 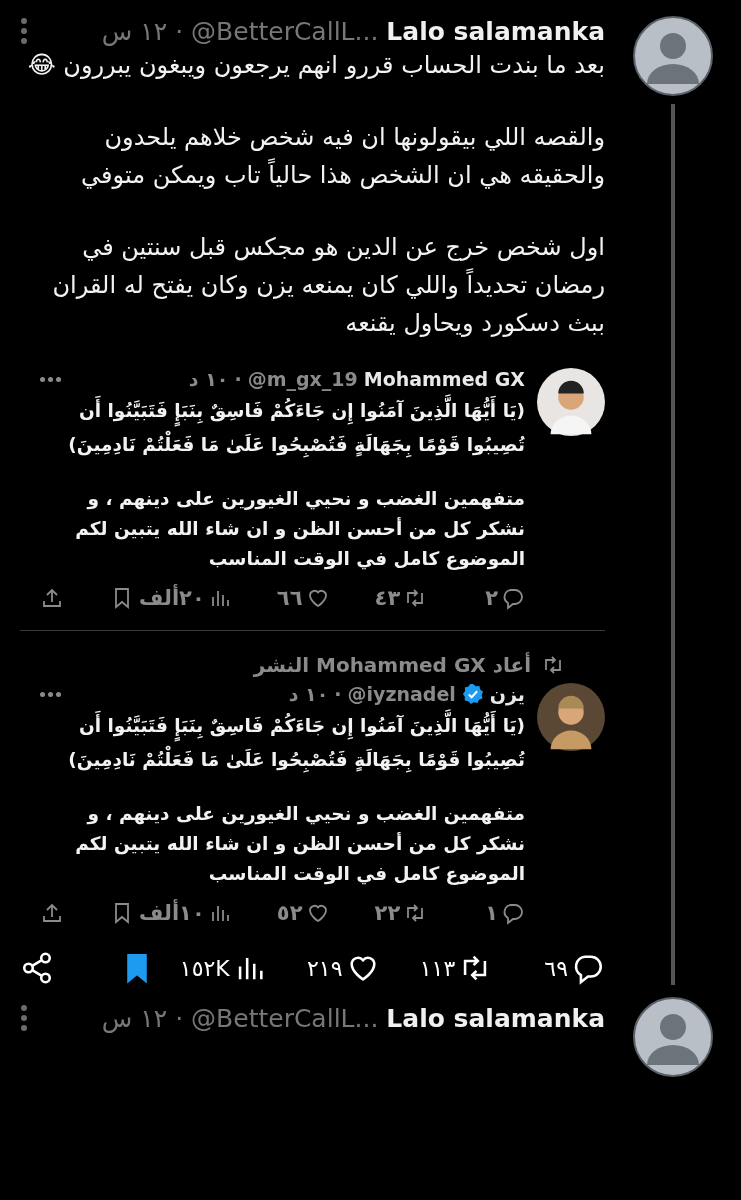 I want to click on like-button: ٦٦, so click(x=303, y=598).